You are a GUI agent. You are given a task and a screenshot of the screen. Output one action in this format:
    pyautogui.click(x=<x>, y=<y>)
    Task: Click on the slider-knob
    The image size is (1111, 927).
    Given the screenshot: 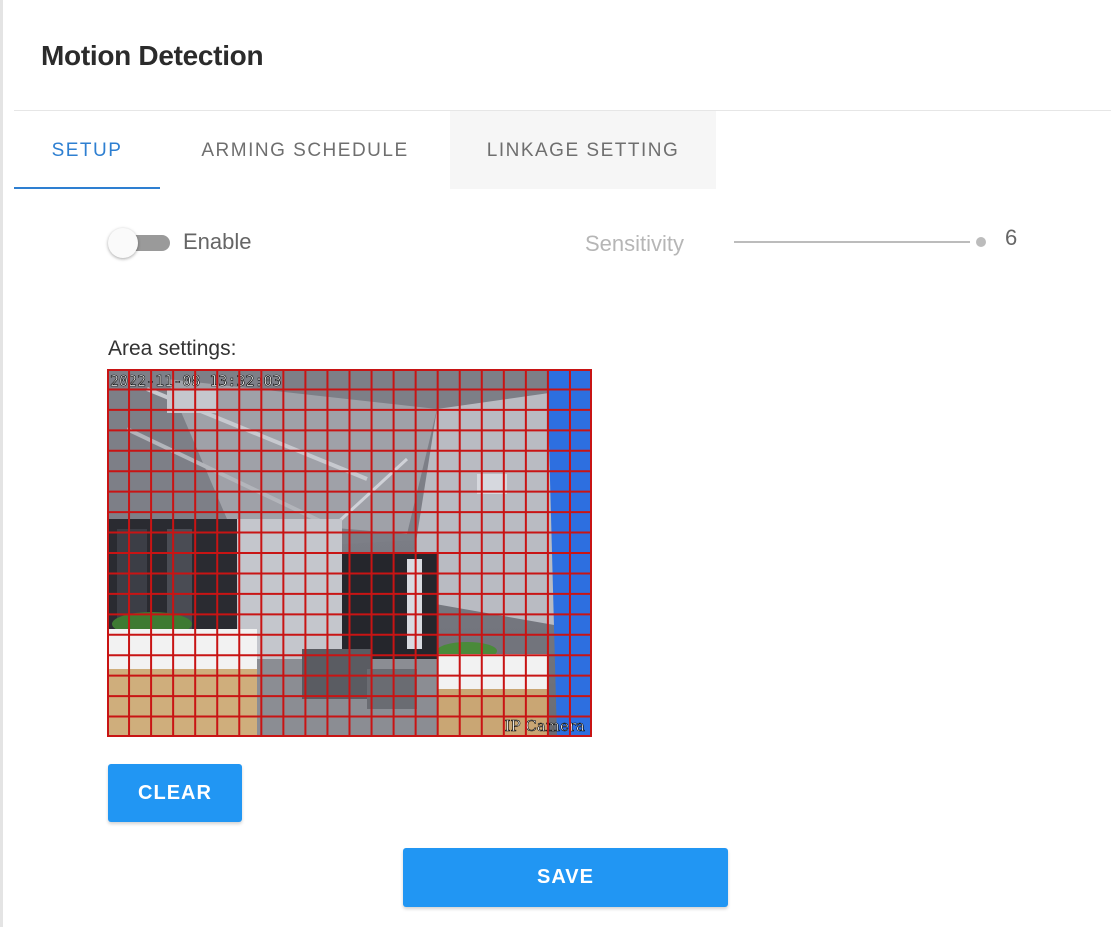 What is the action you would take?
    pyautogui.click(x=981, y=242)
    